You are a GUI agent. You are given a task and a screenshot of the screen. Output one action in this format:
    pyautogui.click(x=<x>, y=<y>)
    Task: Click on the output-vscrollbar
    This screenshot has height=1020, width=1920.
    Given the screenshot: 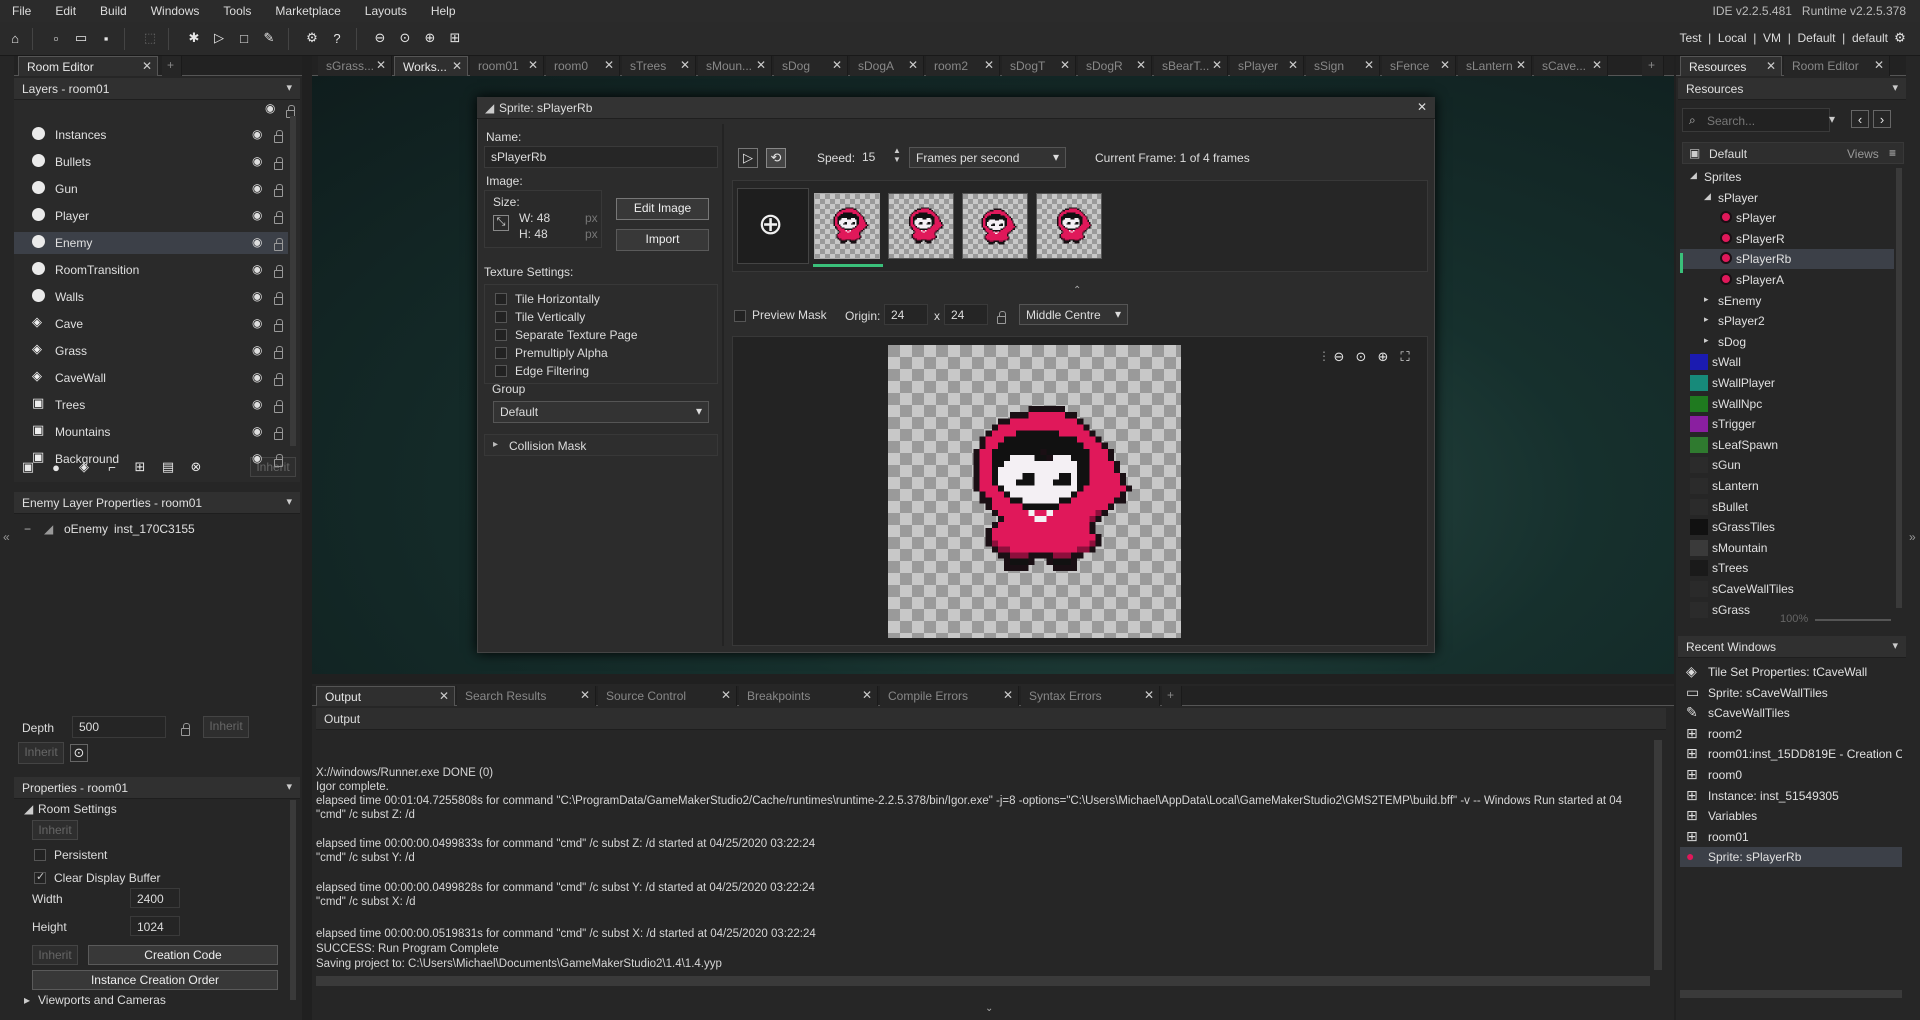 What is the action you would take?
    pyautogui.click(x=1658, y=855)
    